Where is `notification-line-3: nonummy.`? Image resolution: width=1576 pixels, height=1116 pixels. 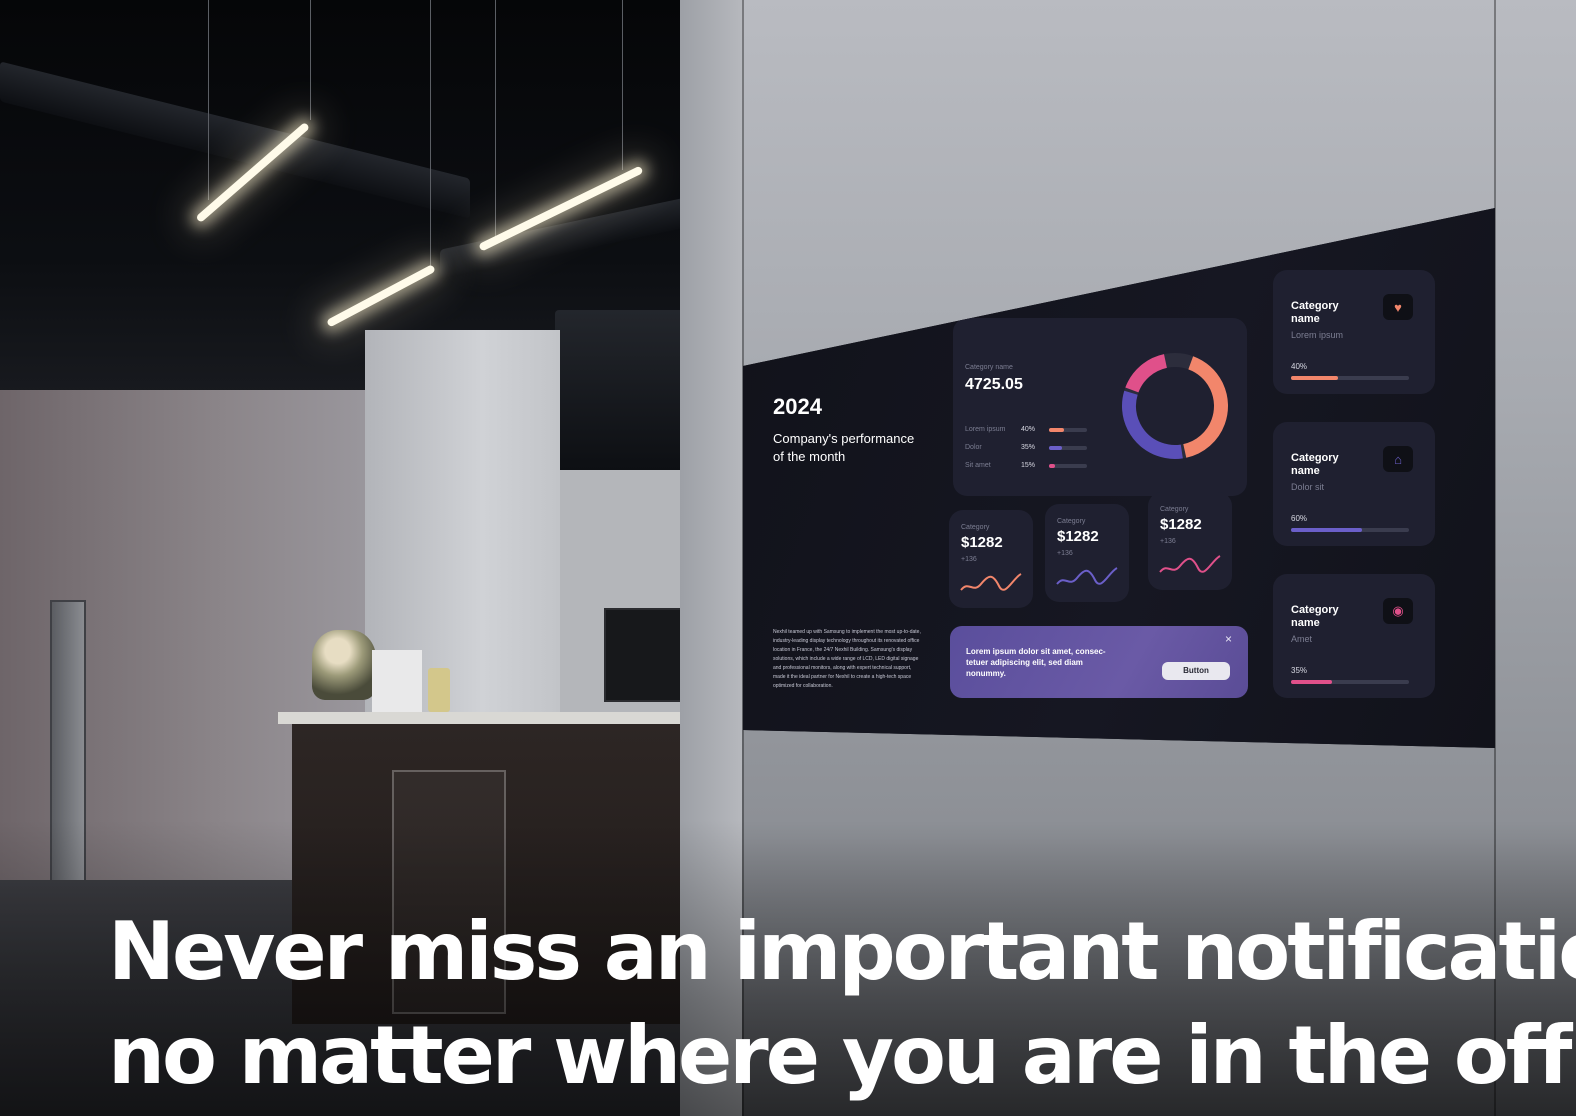
notification-line-3: nonummy. is located at coordinates (986, 673).